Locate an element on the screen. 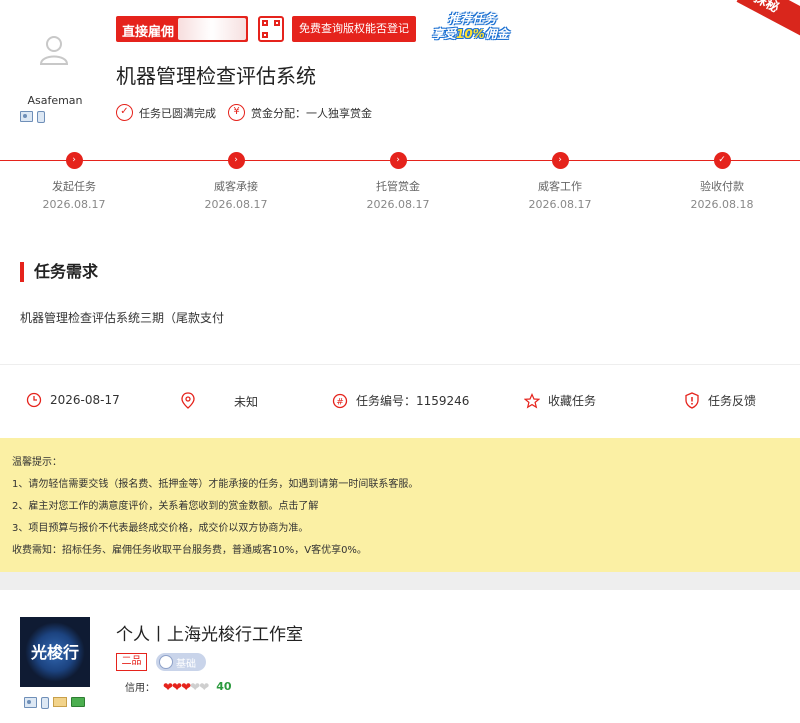 The image size is (800, 723). favorite-task-button: 收藏任务 is located at coordinates (560, 400).